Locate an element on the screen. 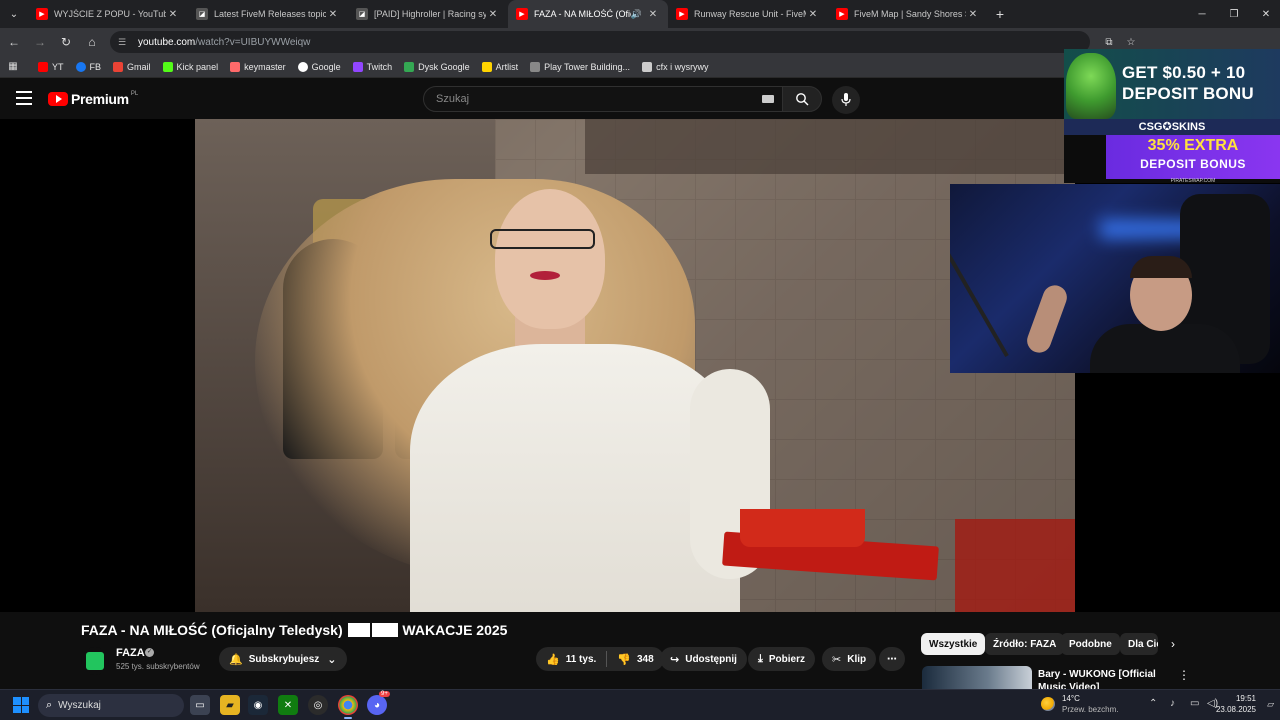  browser-tab-6: ▶ FiveM Map | Sandy Shores Stat ✕ is located at coordinates (908, 14).